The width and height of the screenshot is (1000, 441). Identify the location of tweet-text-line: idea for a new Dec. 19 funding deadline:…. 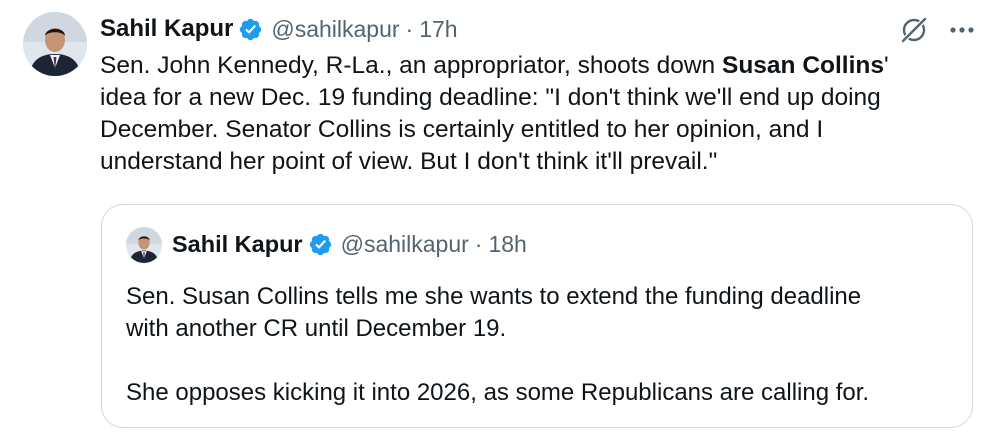
(490, 97).